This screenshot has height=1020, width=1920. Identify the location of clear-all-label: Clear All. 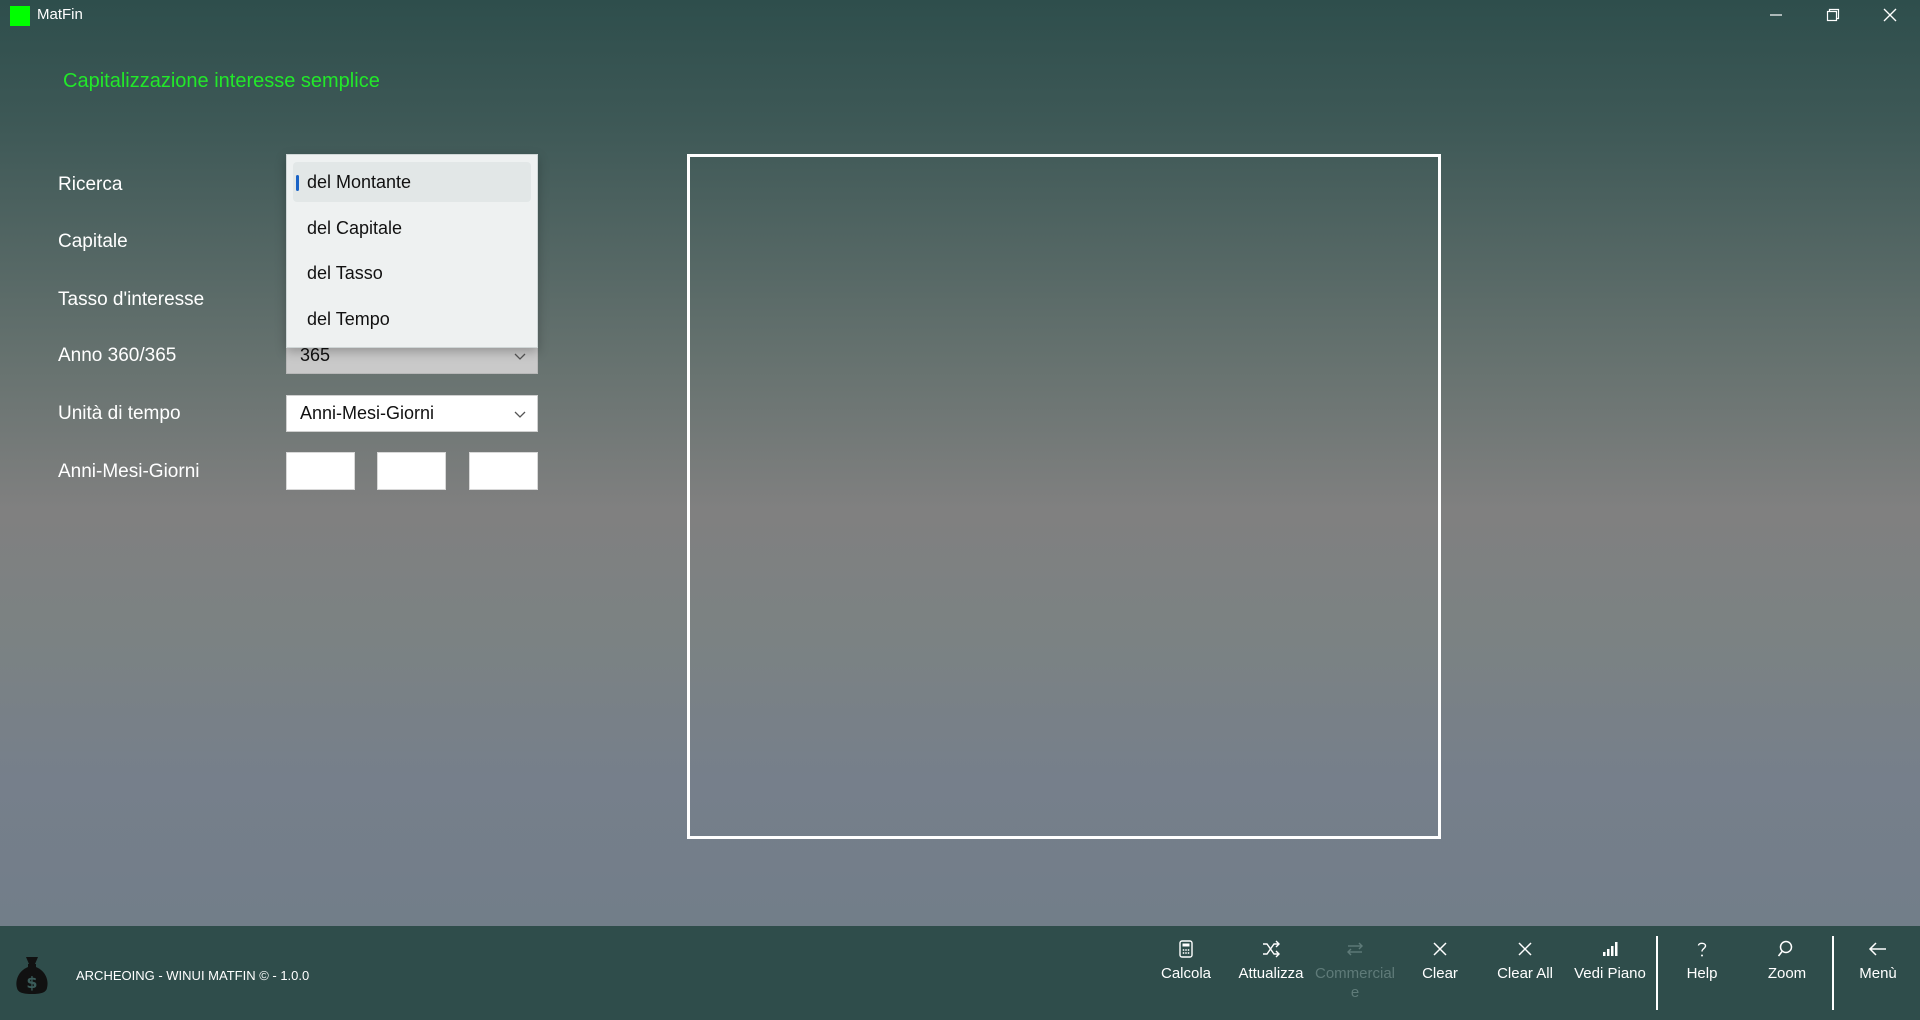
(1525, 973).